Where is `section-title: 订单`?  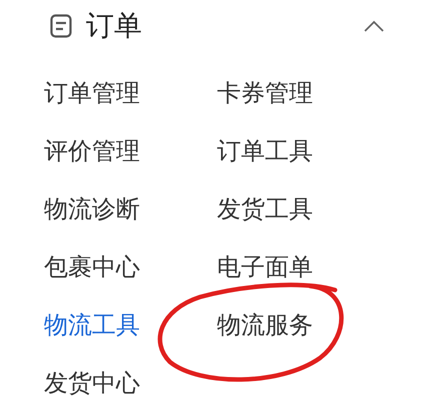 section-title: 订单 is located at coordinates (114, 26).